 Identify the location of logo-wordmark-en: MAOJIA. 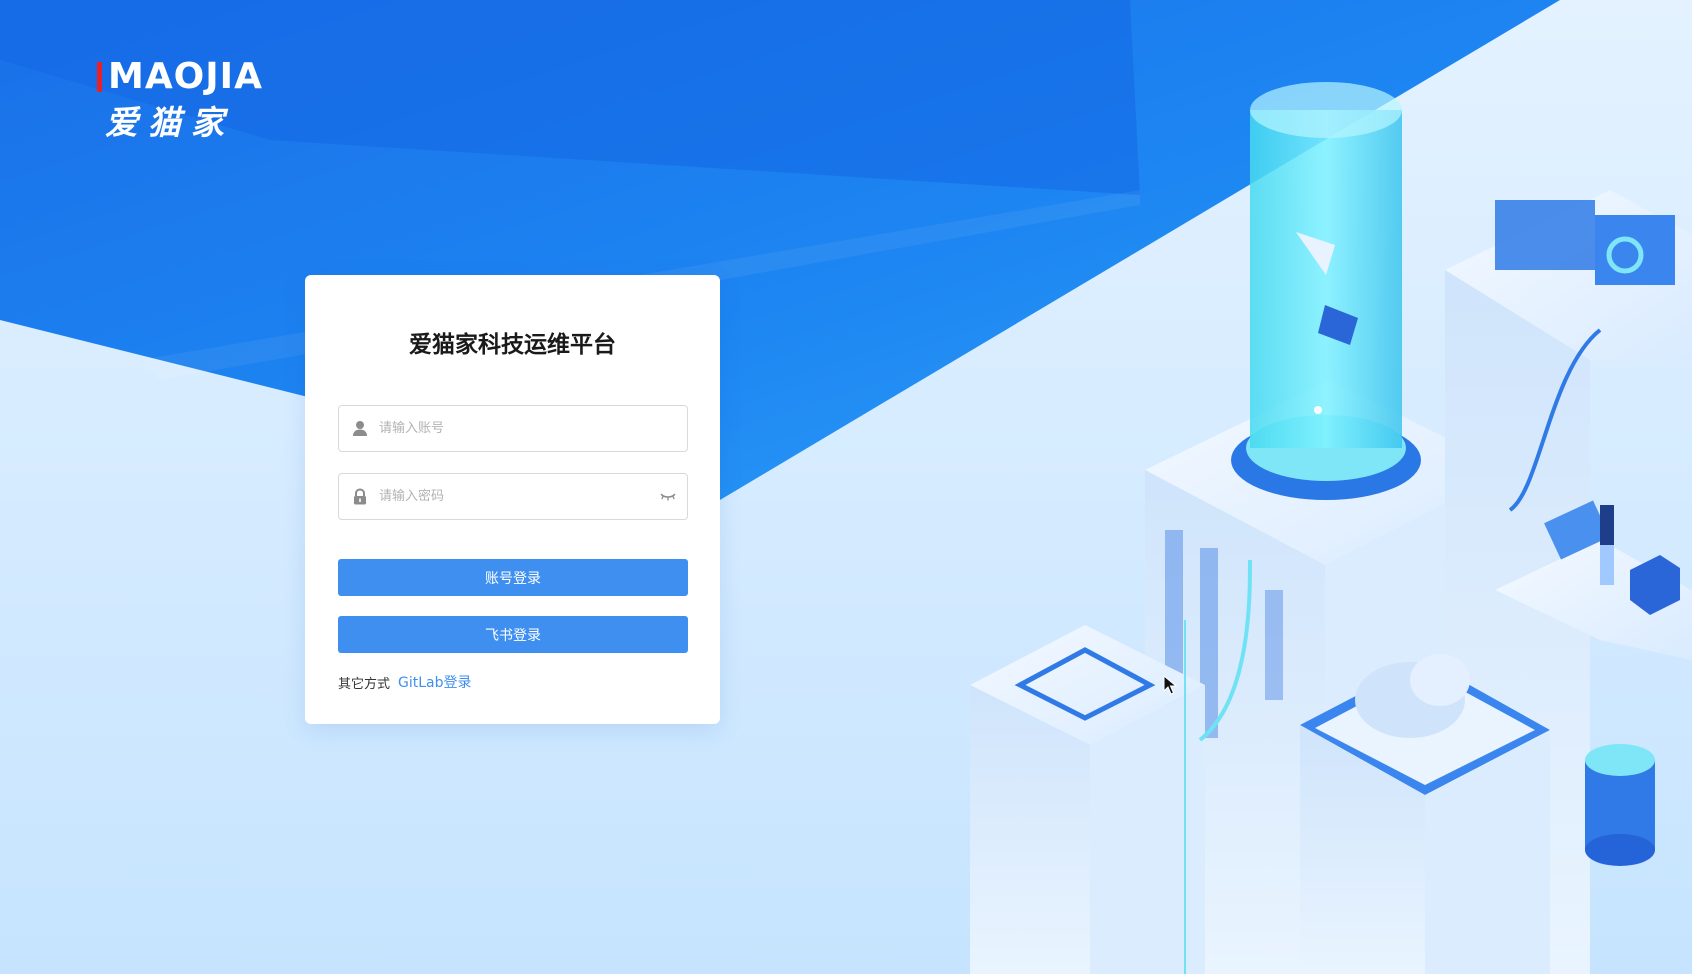
(185, 76).